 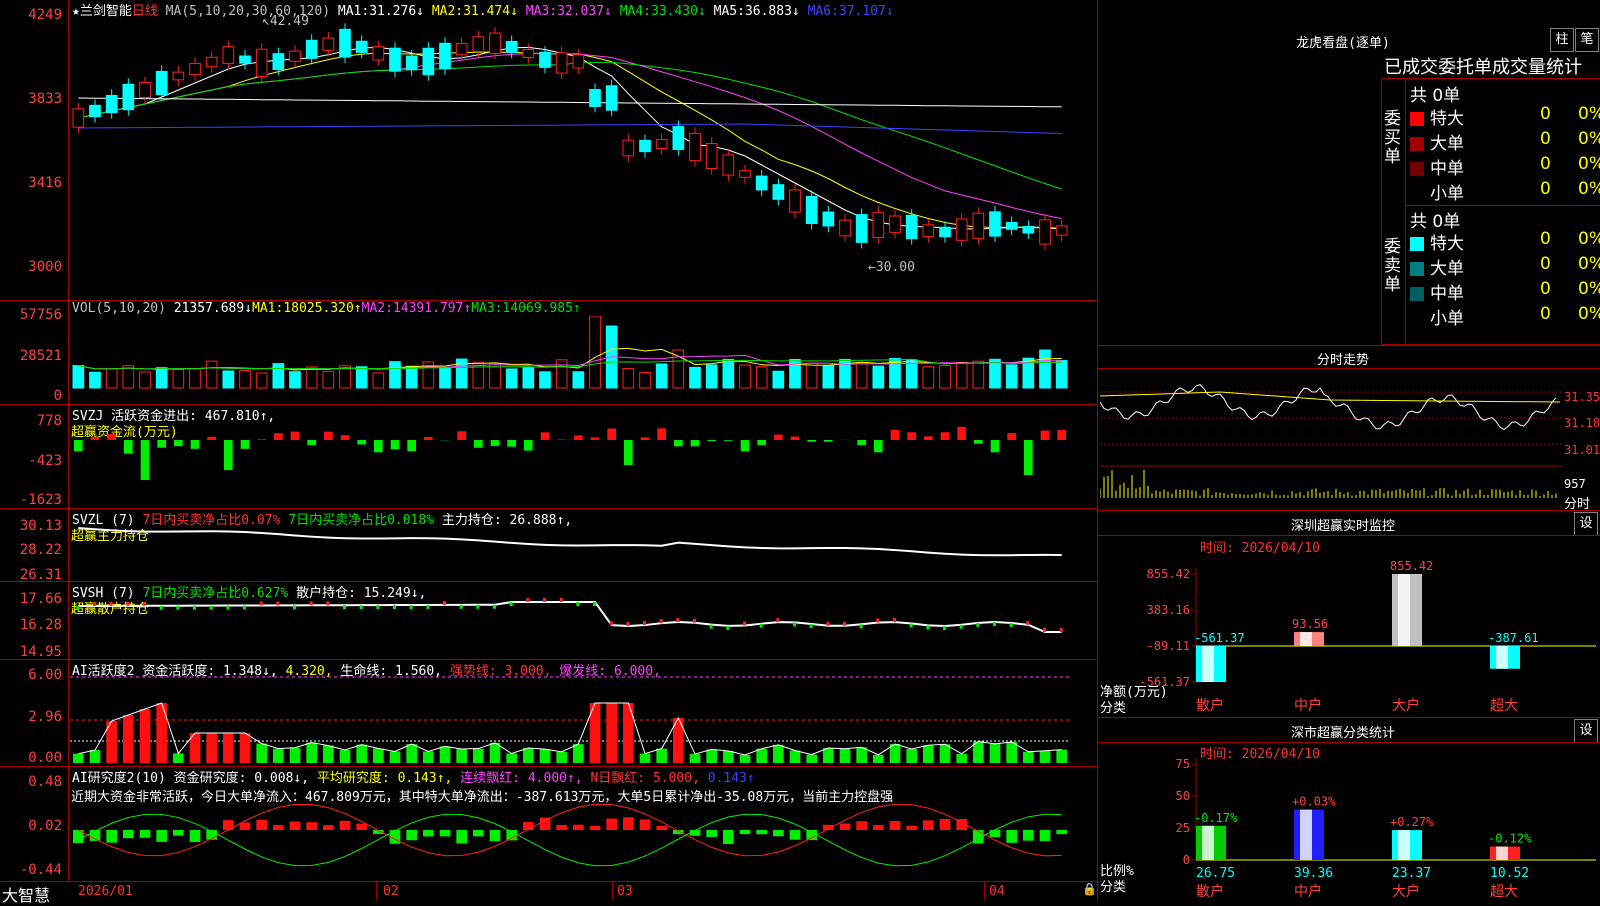 I want to click on sz-monitor-xlabel: 分类, so click(x=1113, y=706).